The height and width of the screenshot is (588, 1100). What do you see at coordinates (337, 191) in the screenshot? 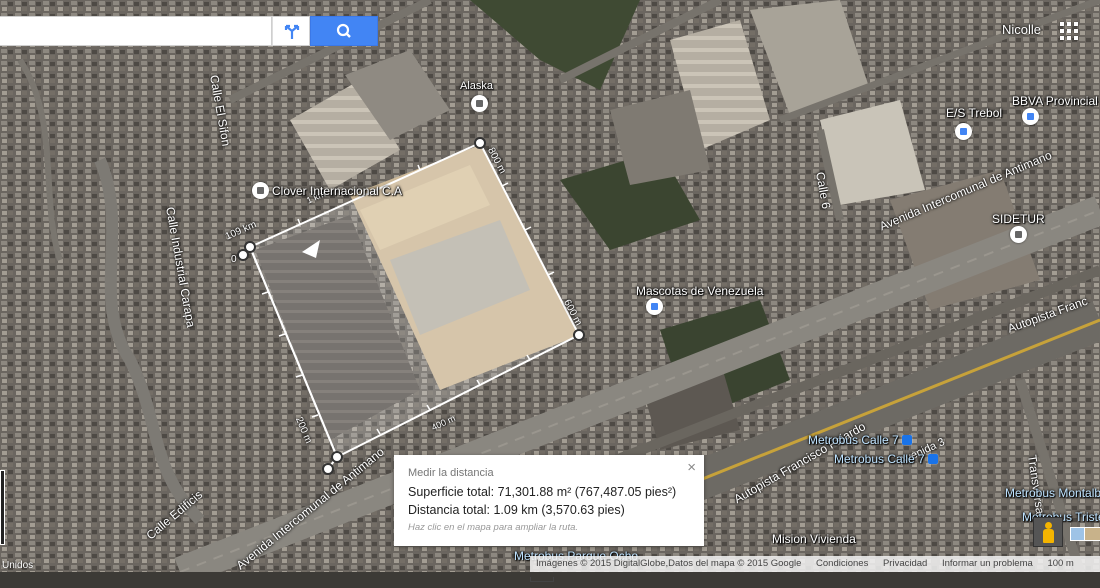
I see `place-label: Clover Internacional C.A` at bounding box center [337, 191].